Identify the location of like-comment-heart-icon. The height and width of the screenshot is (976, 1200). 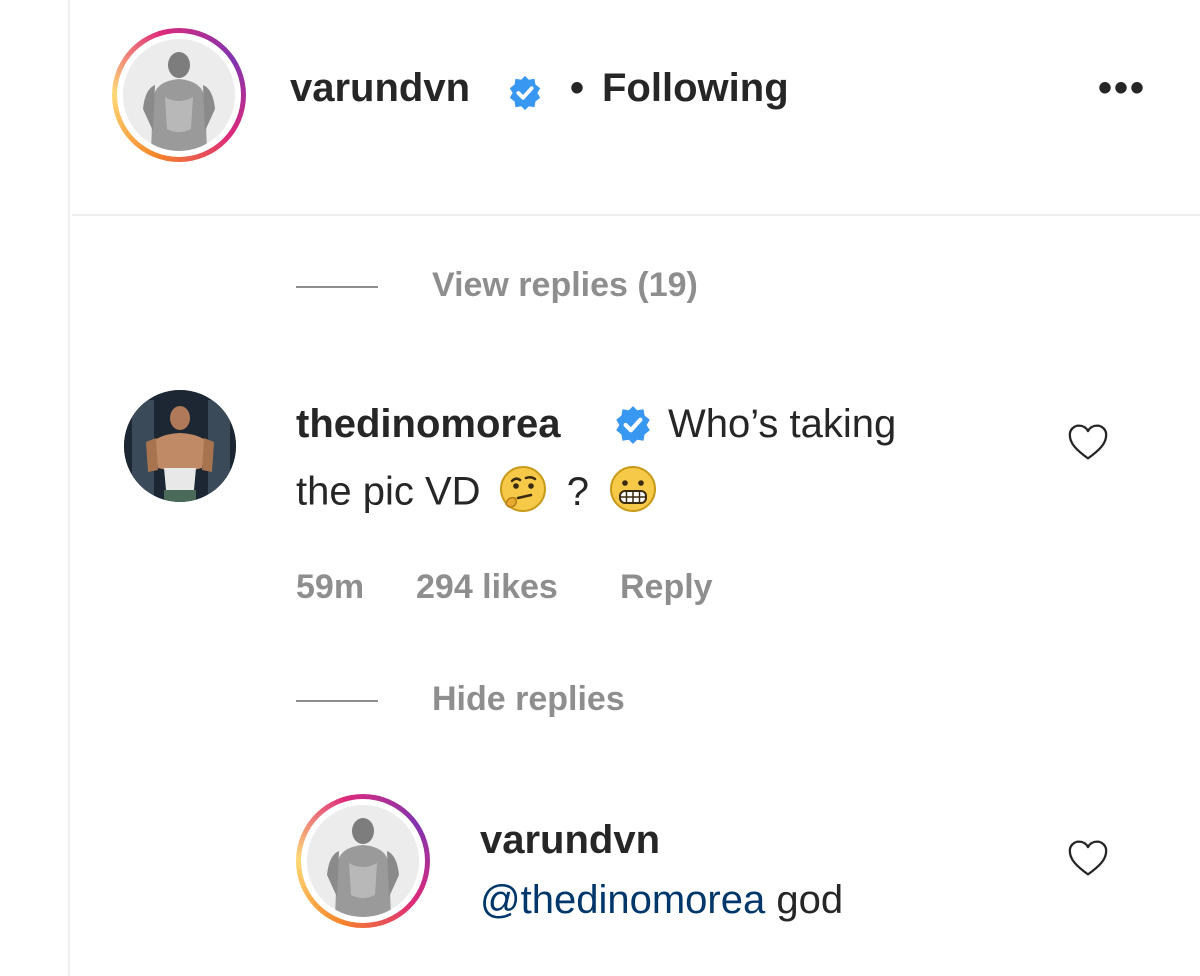
(1088, 444).